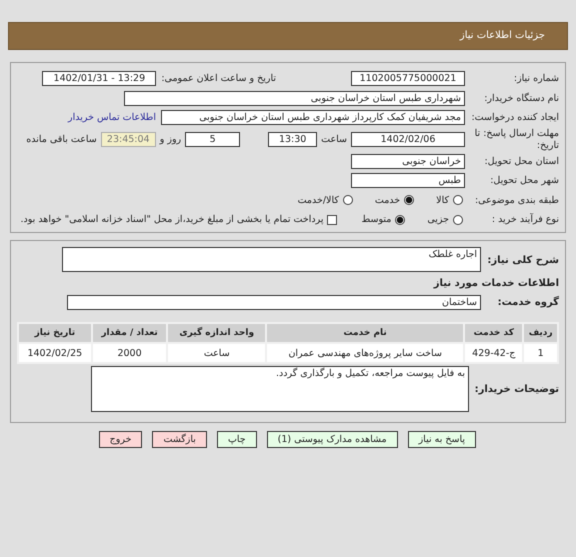 This screenshot has width=576, height=557. I want to click on text-field: خراسان جنوبی, so click(408, 161).